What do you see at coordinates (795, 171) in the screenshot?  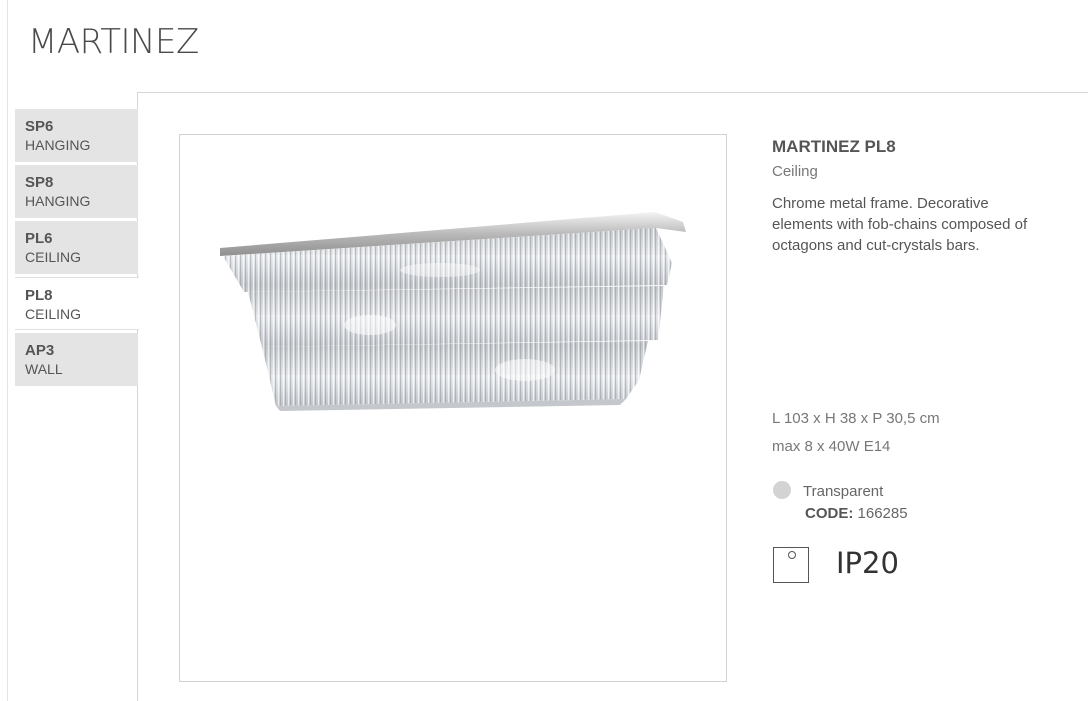 I see `product-type: Ceiling` at bounding box center [795, 171].